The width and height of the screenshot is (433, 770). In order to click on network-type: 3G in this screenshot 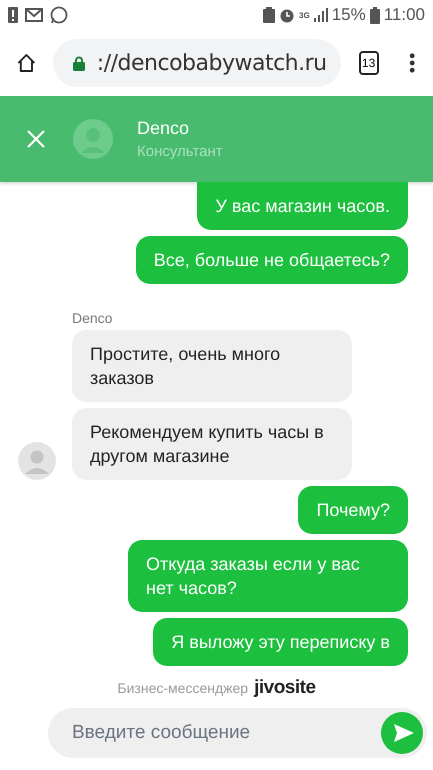, I will do `click(304, 15)`.